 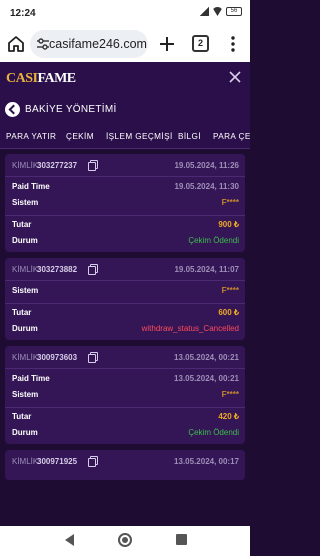 I want to click on status-icons: 56, so click(x=220, y=11).